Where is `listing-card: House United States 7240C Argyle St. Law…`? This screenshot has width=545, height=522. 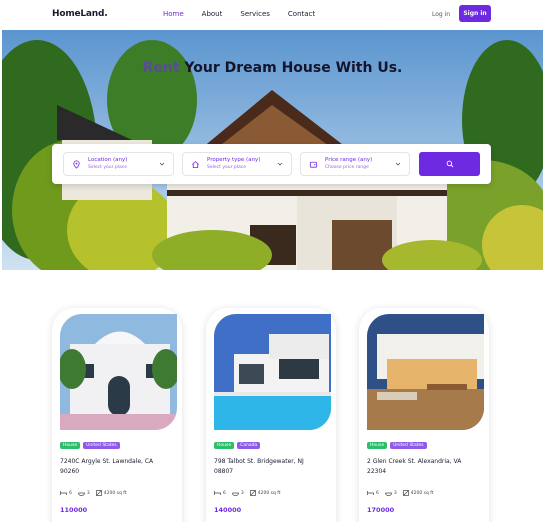
listing-card: House United States 7240C Argyle St. Law… is located at coordinates (117, 415).